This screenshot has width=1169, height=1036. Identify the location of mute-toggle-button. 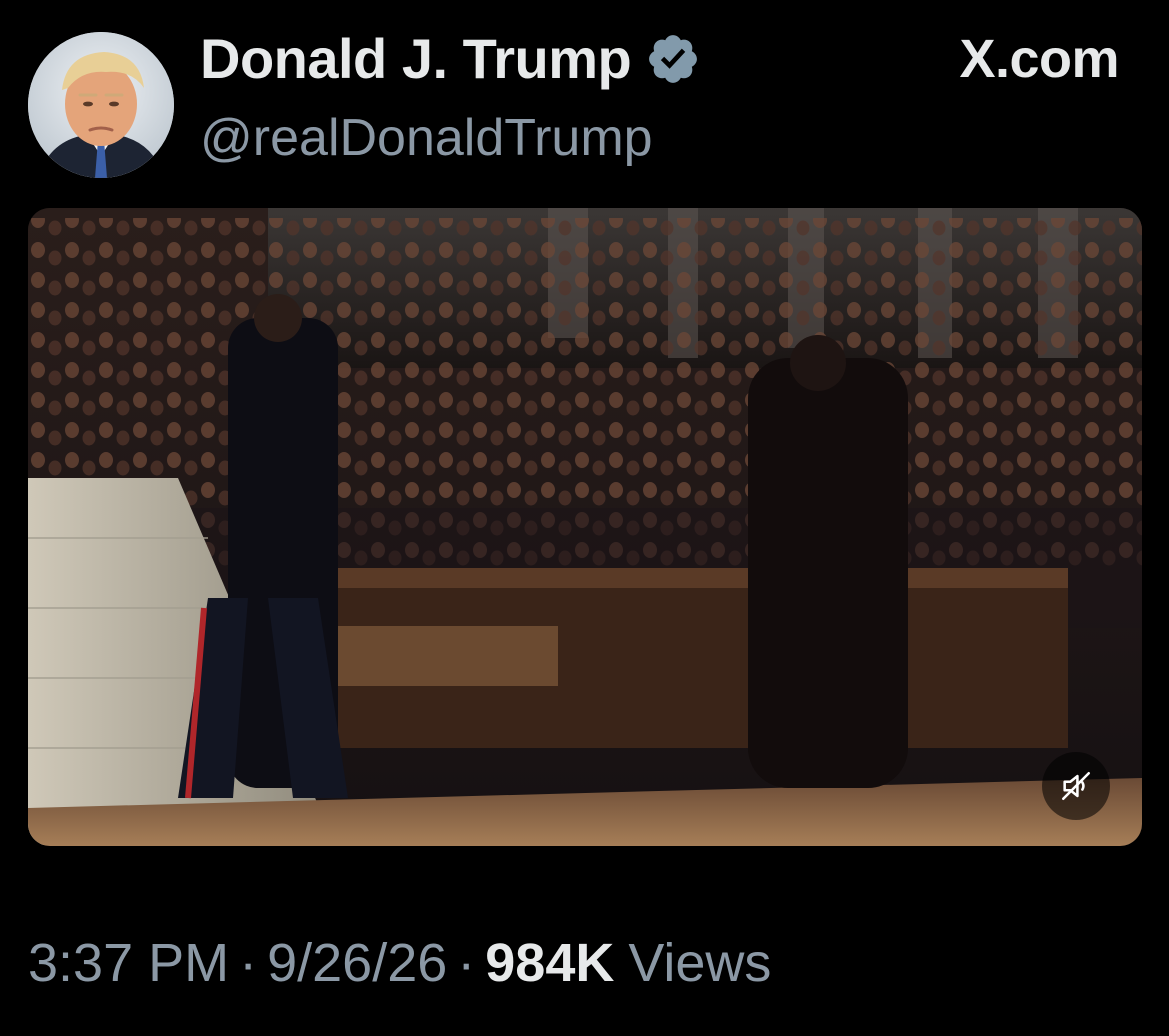
(1076, 786).